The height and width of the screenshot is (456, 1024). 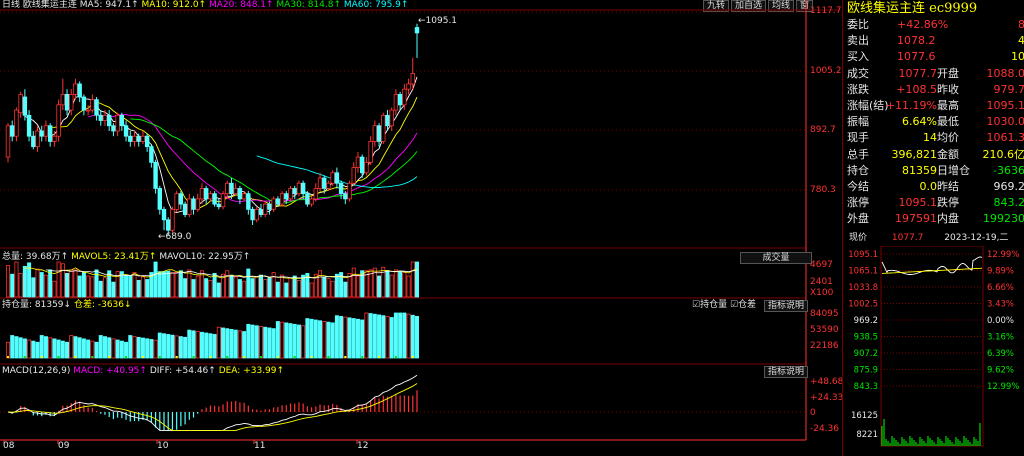 What do you see at coordinates (858, 73) in the screenshot?
I see `quote-label: 成交` at bounding box center [858, 73].